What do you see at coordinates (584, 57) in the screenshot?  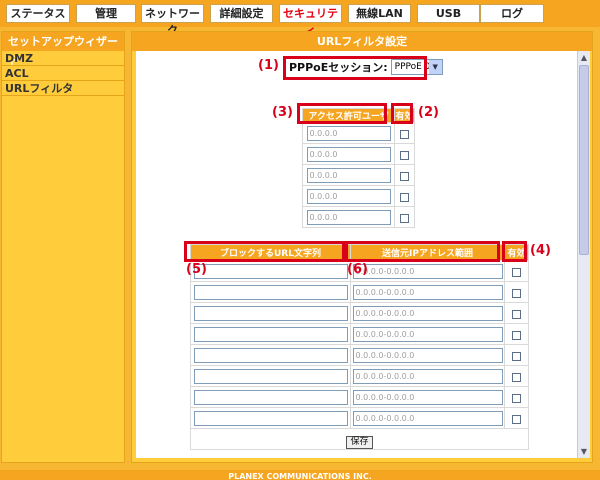 I see `scroll-up-icon: ▲` at bounding box center [584, 57].